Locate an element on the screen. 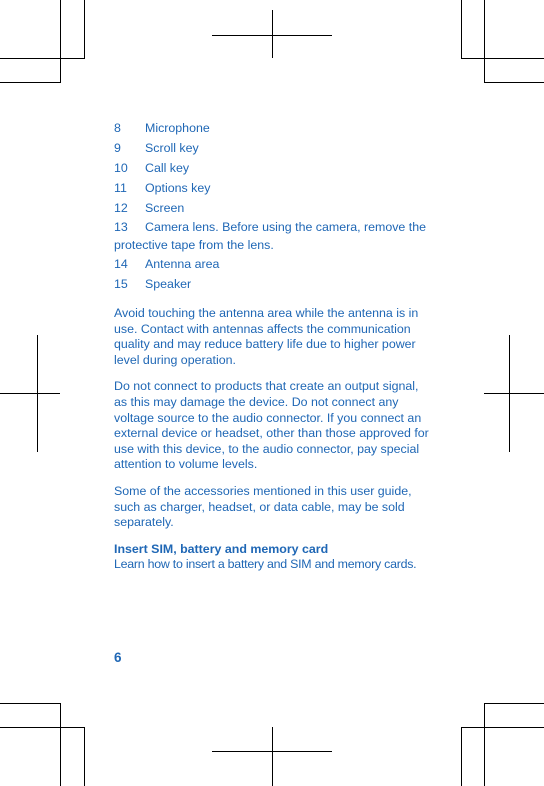 Image resolution: width=544 pixels, height=786 pixels. list-item-label: Antenna area is located at coordinates (182, 264).